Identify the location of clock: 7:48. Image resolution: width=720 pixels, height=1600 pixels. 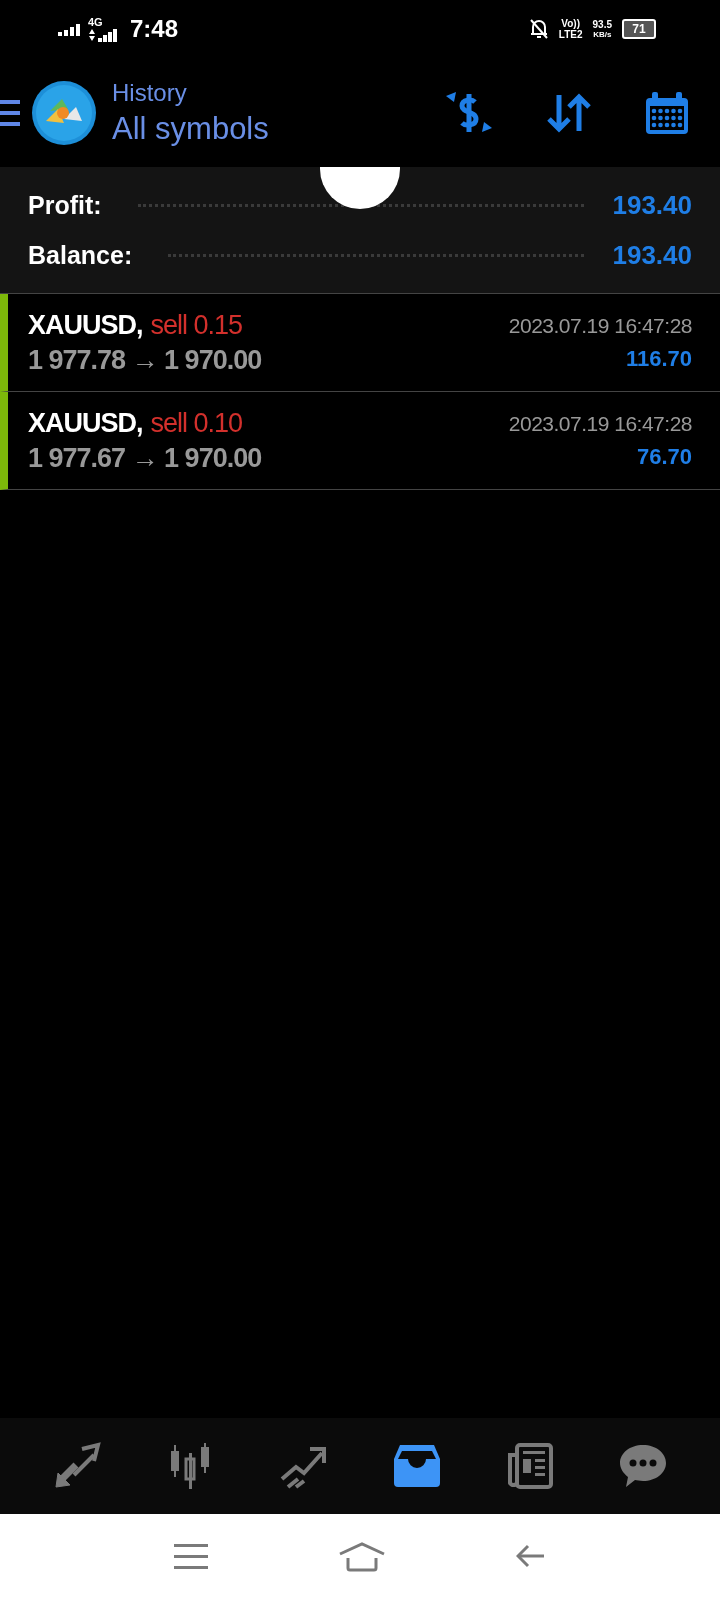
(154, 29).